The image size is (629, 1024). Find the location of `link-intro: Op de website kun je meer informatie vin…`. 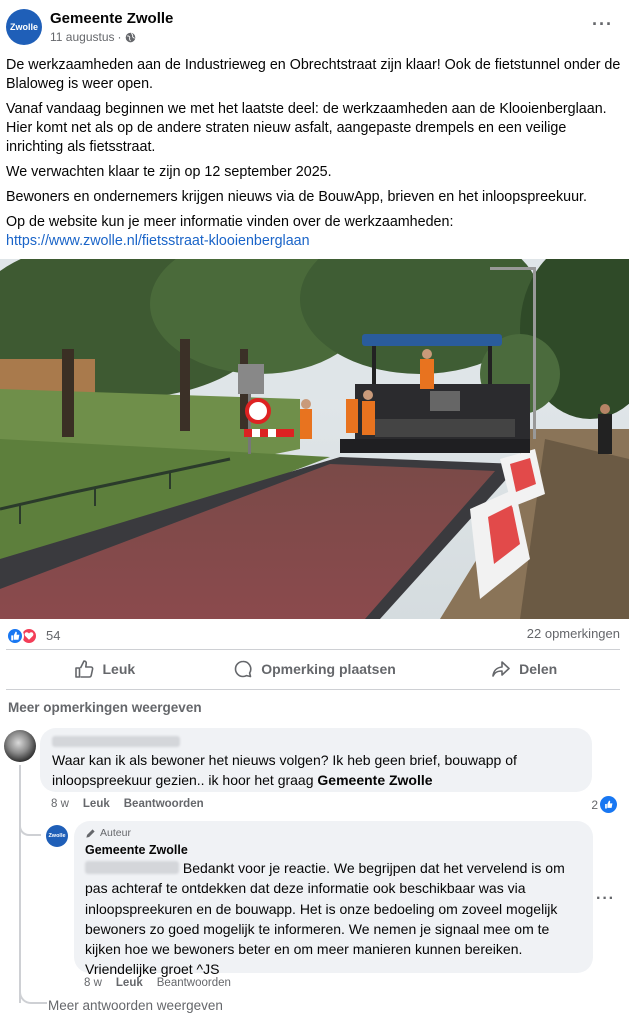

link-intro: Op de website kun je meer informatie vin… is located at coordinates (230, 222).